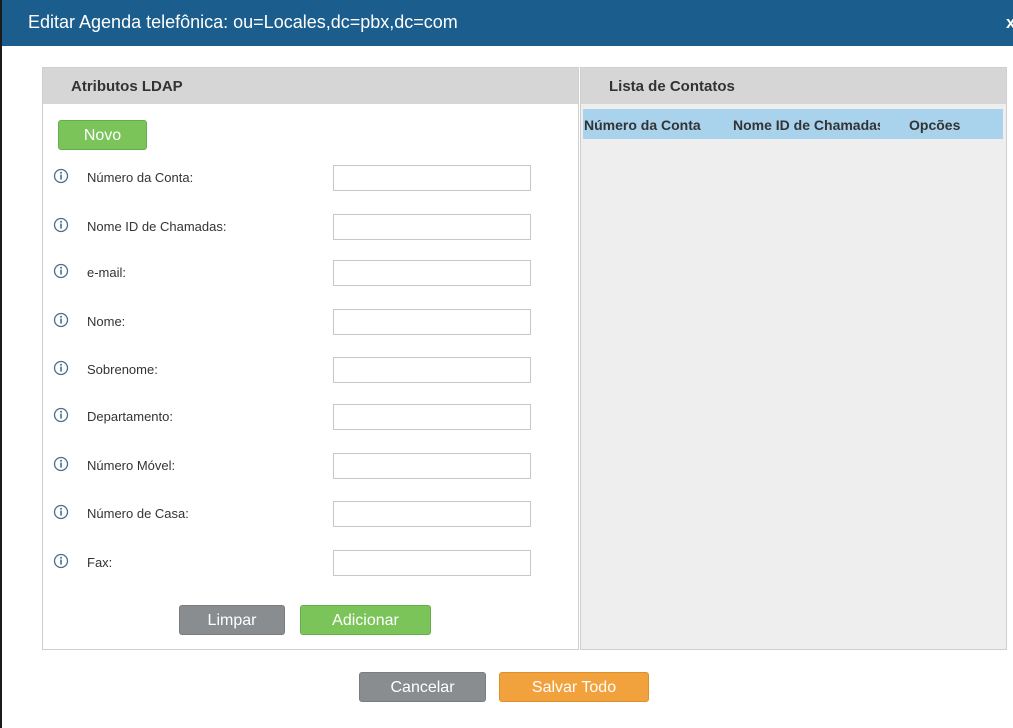  I want to click on field-label: Fax:, so click(100, 562).